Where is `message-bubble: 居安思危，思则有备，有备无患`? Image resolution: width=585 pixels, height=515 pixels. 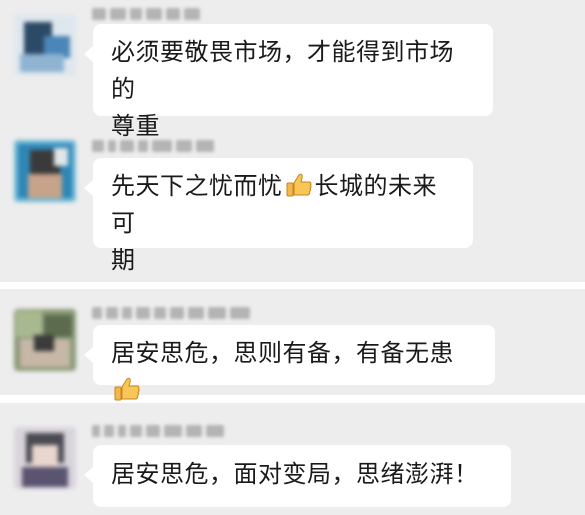 message-bubble: 居安思危，思则有备，有备无患 is located at coordinates (289, 363).